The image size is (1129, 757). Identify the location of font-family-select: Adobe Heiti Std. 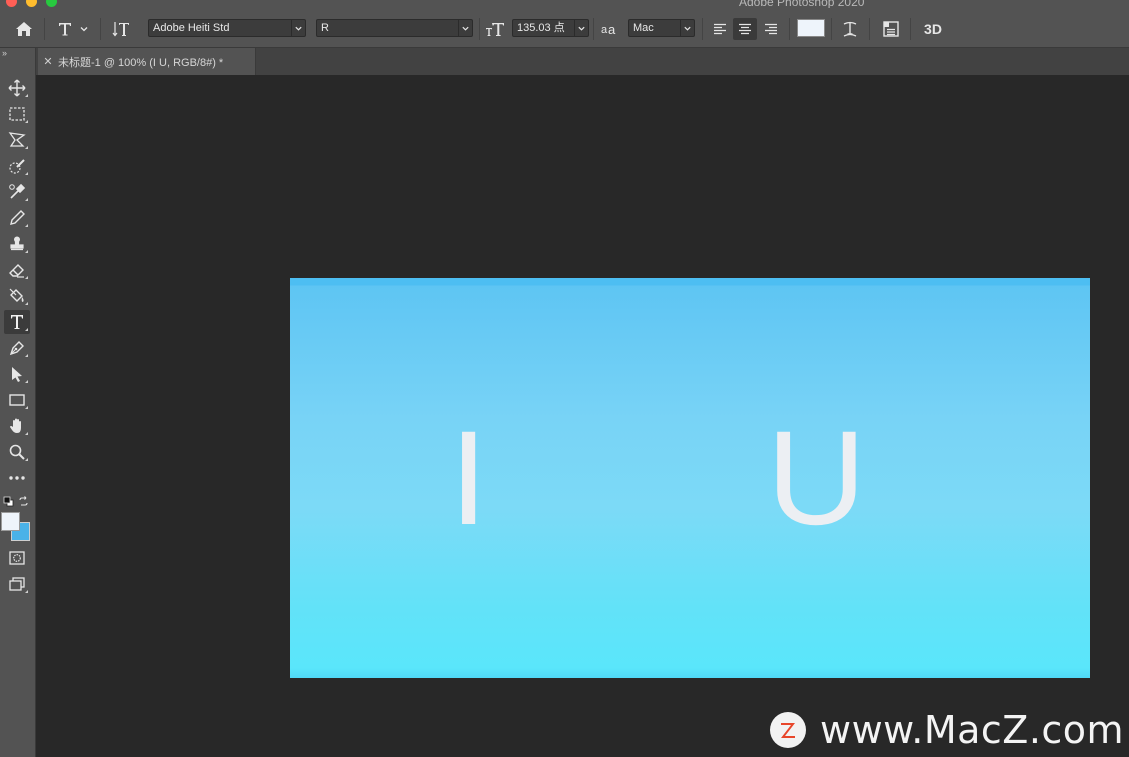
(227, 28).